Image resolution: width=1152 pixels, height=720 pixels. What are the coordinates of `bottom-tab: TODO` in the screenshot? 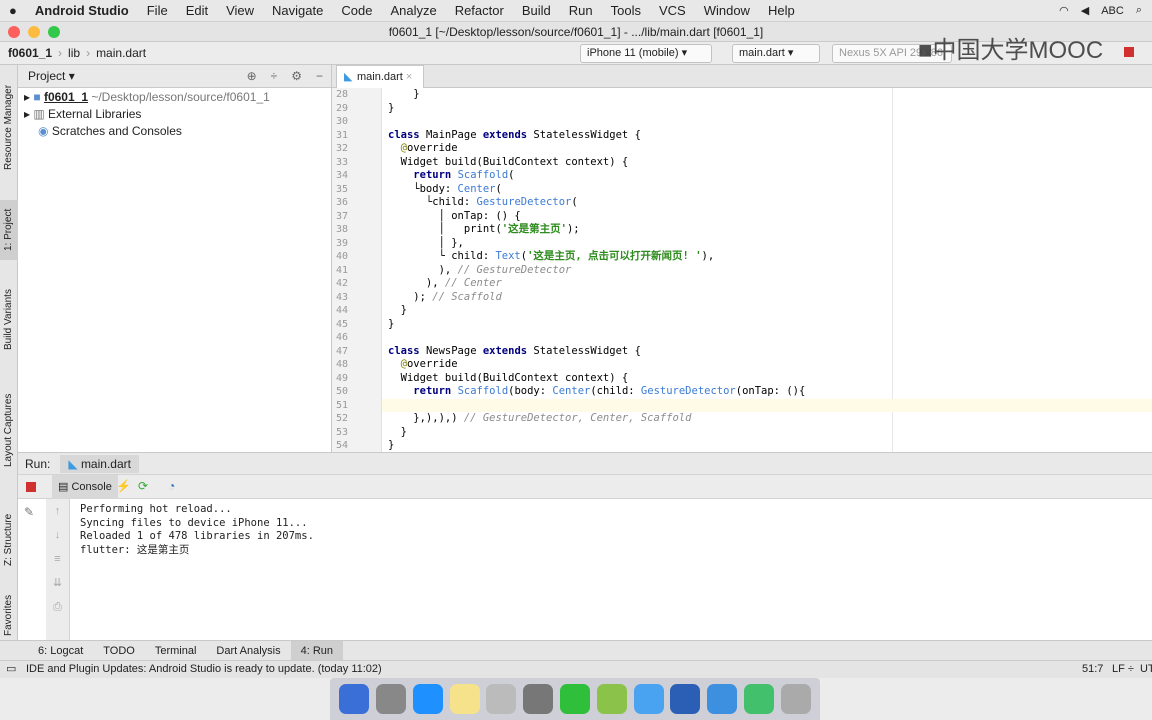 It's located at (119, 651).